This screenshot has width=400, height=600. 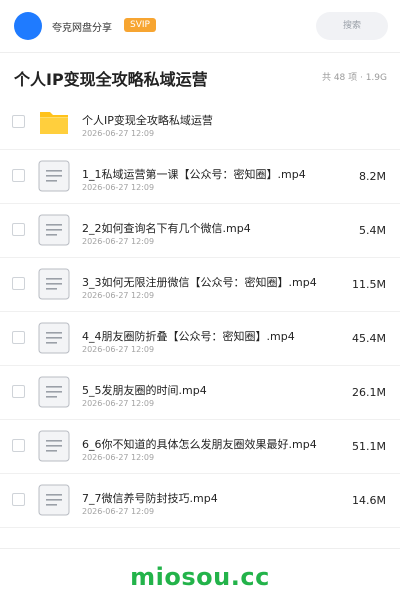 What do you see at coordinates (28, 26) in the screenshot?
I see `avatar` at bounding box center [28, 26].